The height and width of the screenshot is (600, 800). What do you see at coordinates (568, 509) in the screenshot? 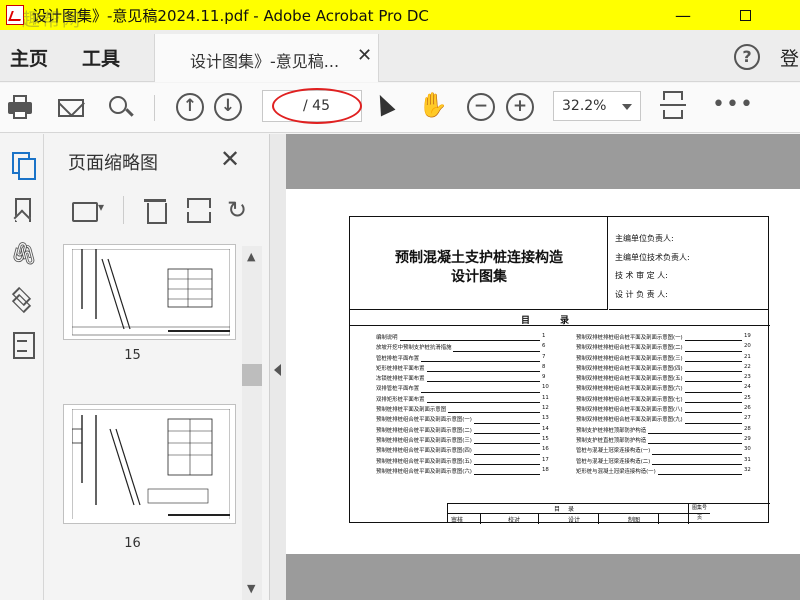
I see `title-block-name: 目录` at bounding box center [568, 509].